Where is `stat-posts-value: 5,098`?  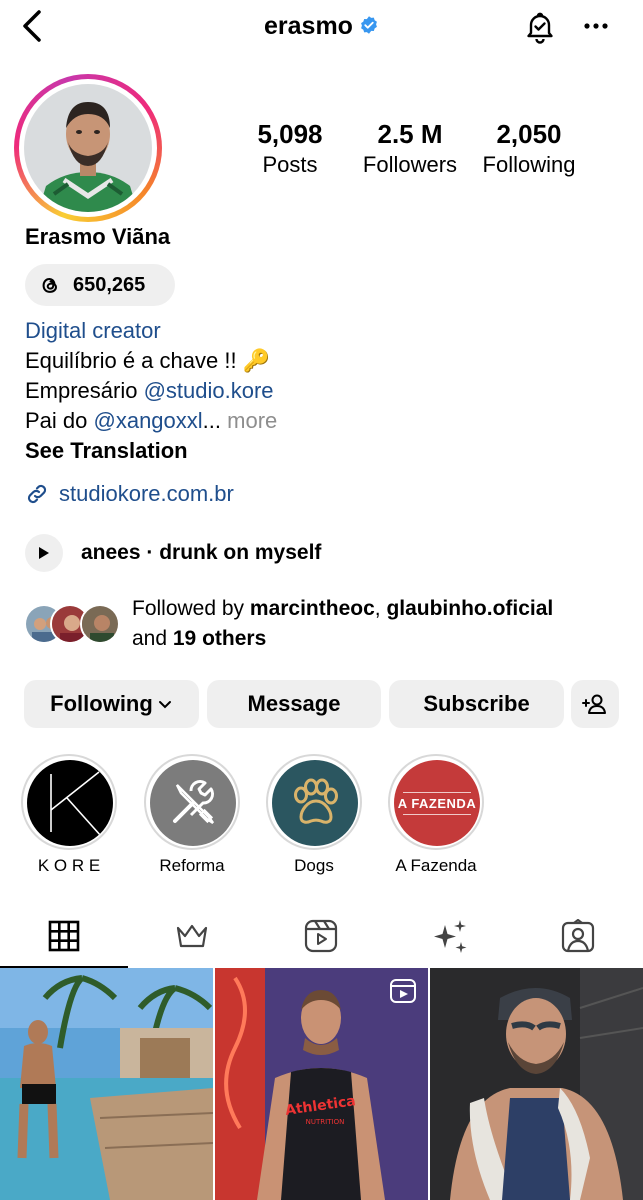
stat-posts-value: 5,098 is located at coordinates (290, 134).